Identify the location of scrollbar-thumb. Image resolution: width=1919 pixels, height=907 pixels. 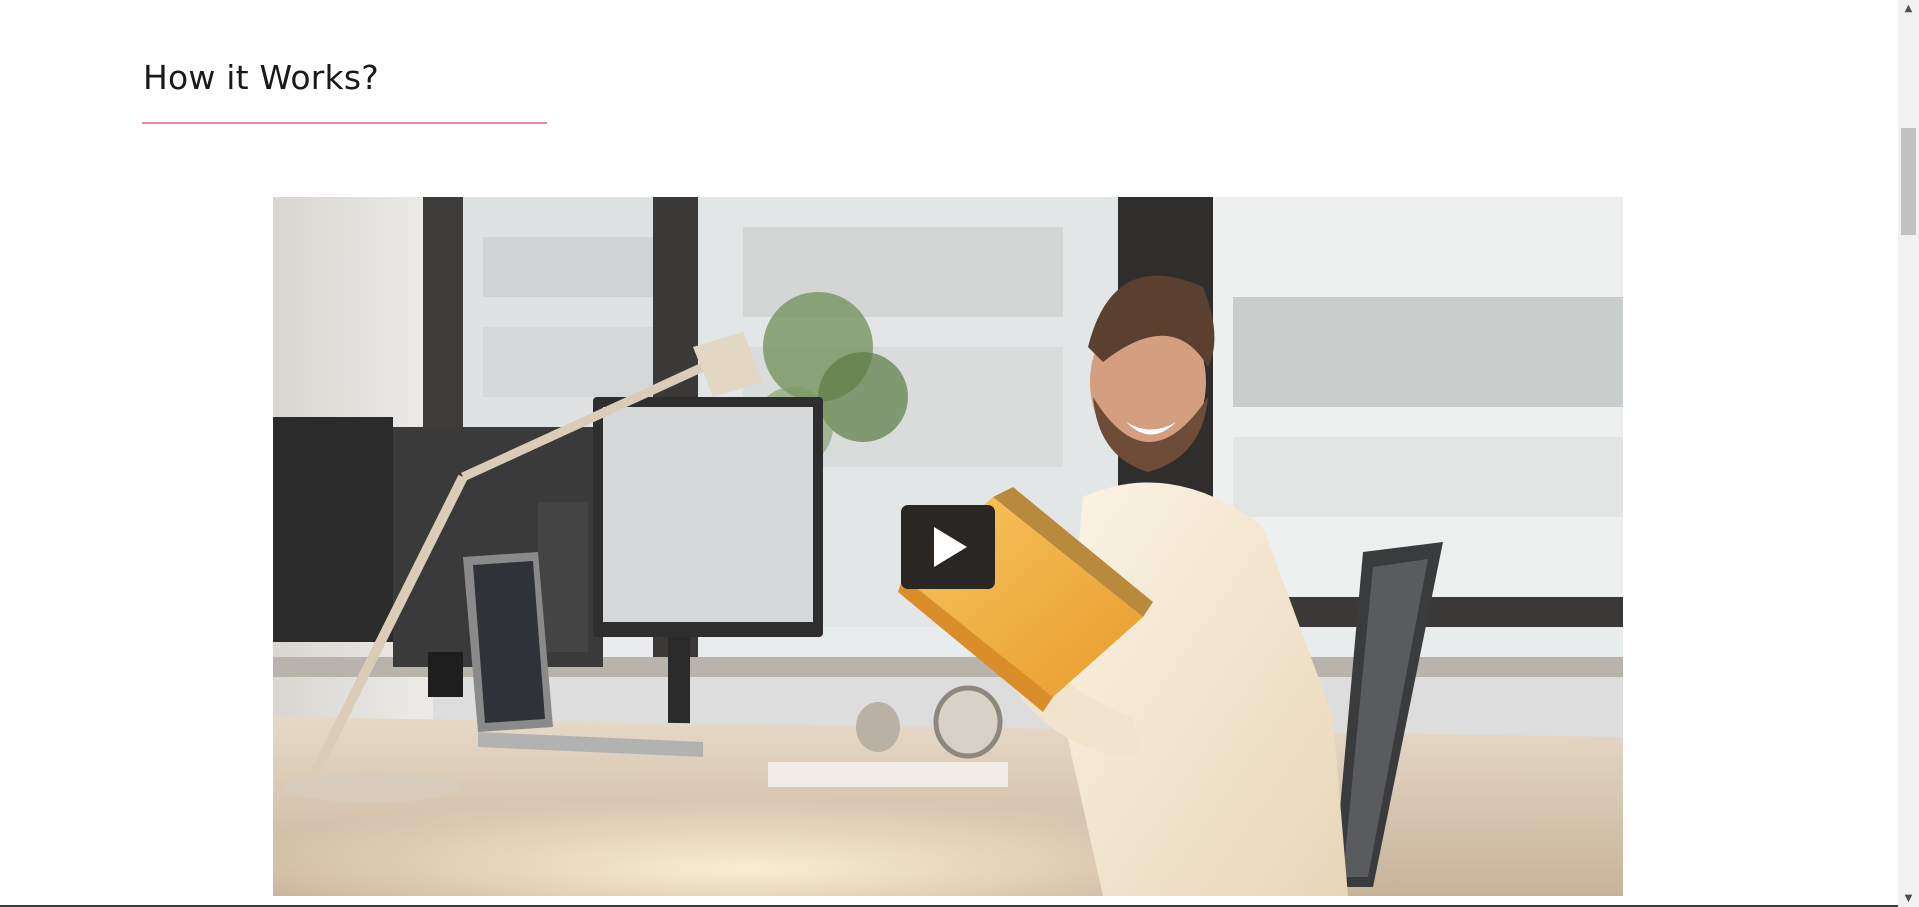
(1908, 181).